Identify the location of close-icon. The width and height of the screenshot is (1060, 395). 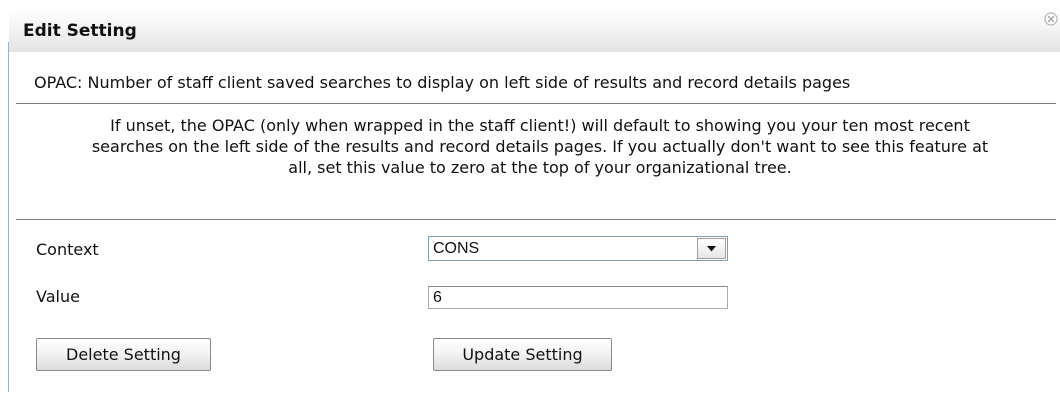
(1051, 18).